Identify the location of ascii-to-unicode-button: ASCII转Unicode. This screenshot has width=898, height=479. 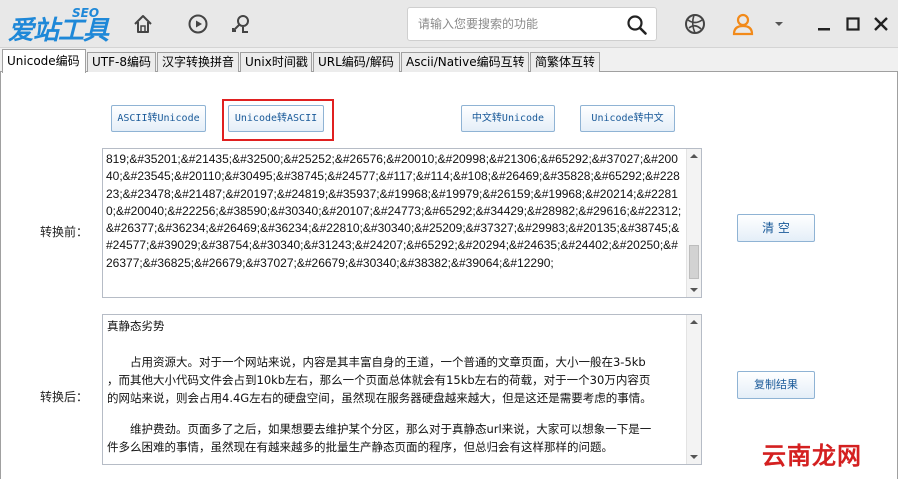
(158, 118).